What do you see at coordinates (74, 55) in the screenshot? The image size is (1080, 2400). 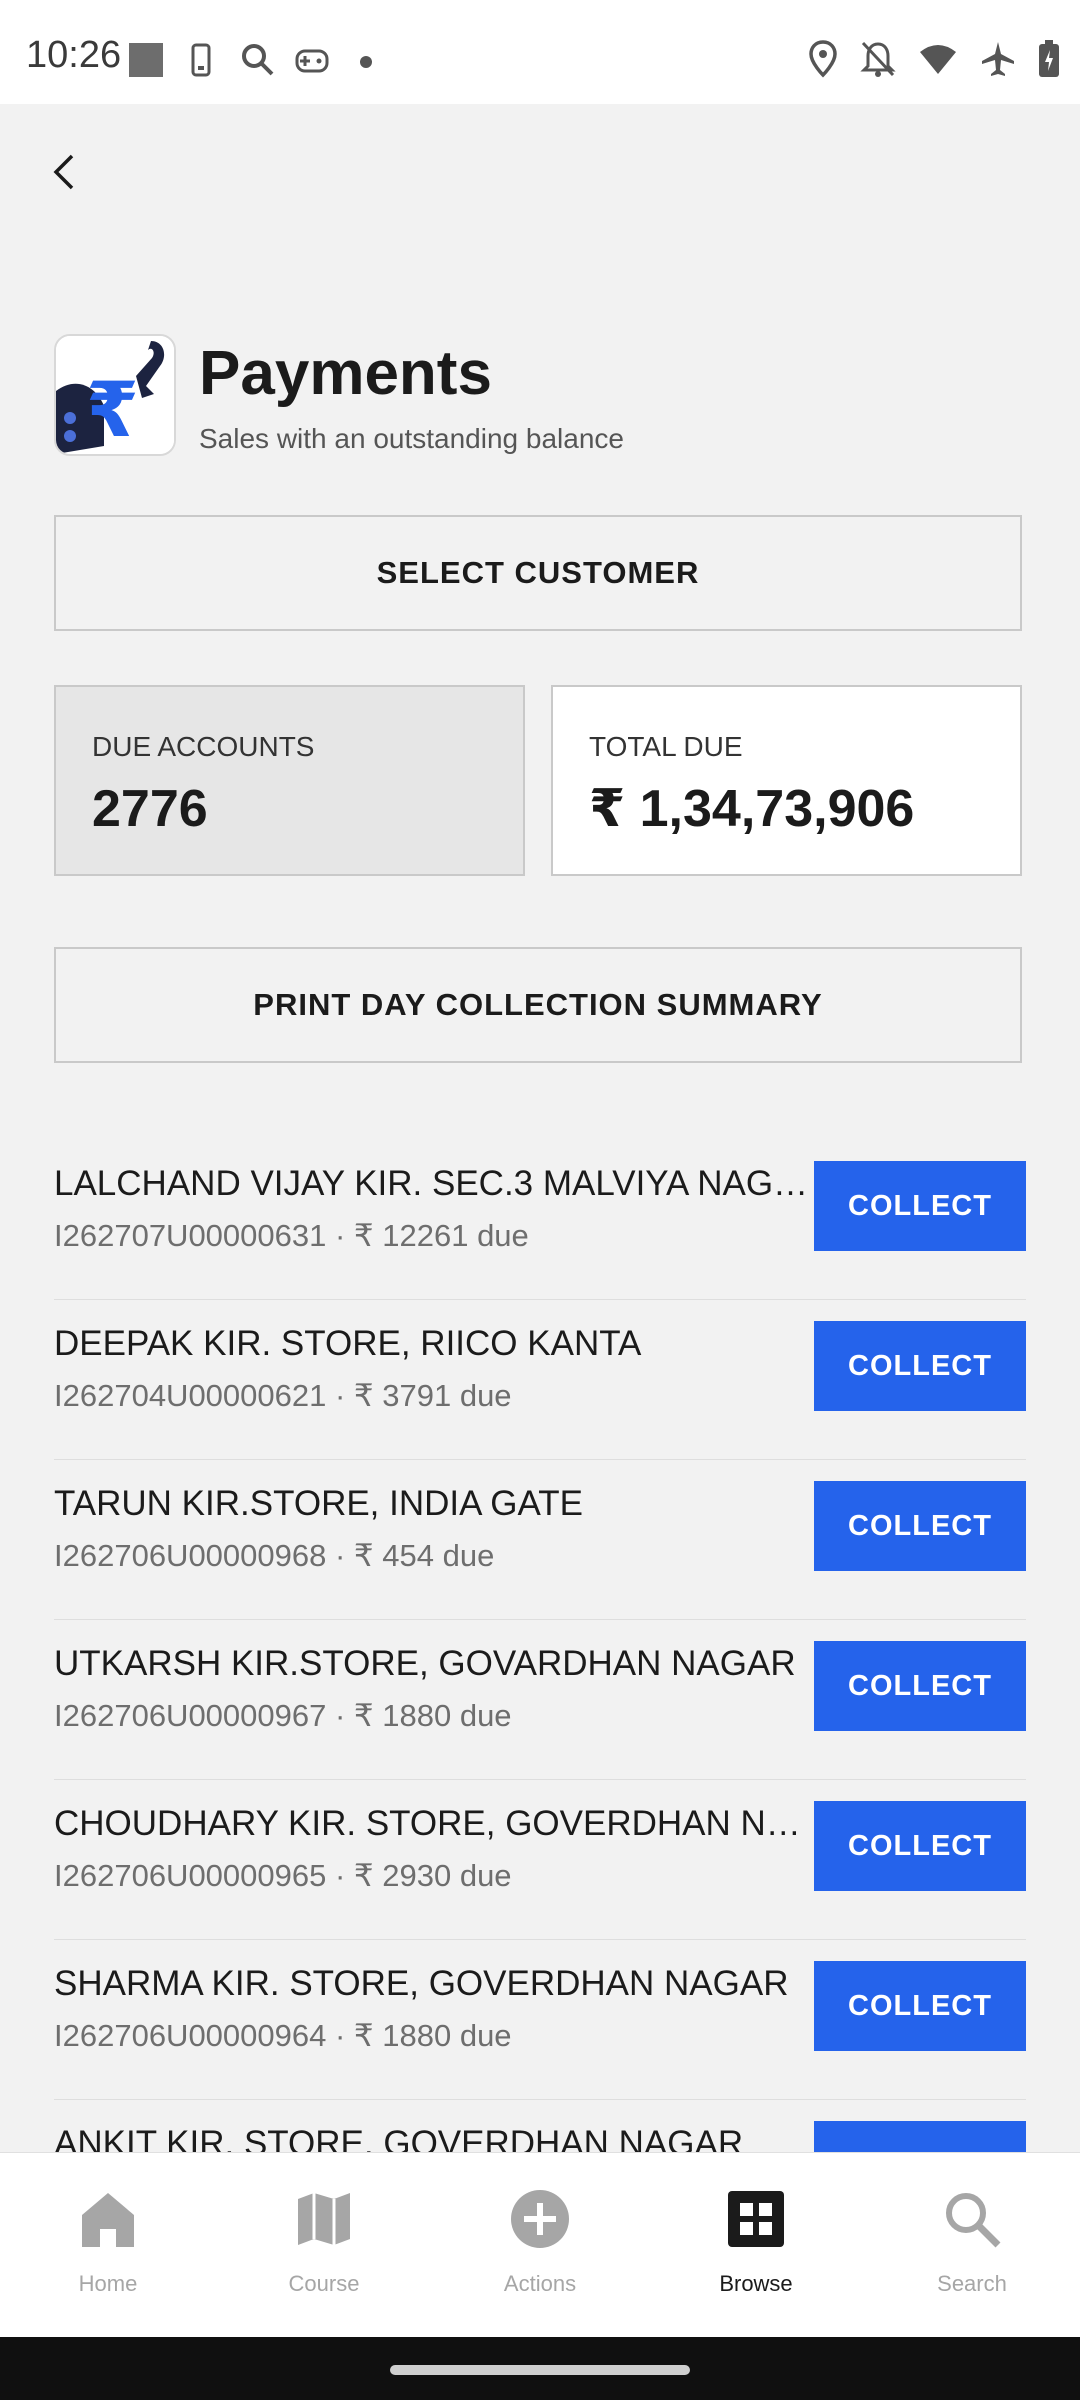 I see `status-time: 10:26` at bounding box center [74, 55].